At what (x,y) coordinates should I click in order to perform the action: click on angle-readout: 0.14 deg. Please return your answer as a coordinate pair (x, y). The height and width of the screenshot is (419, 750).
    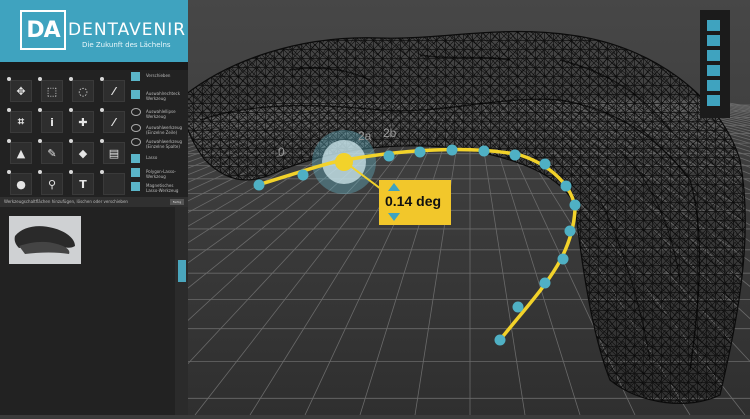
    Looking at the image, I should click on (413, 201).